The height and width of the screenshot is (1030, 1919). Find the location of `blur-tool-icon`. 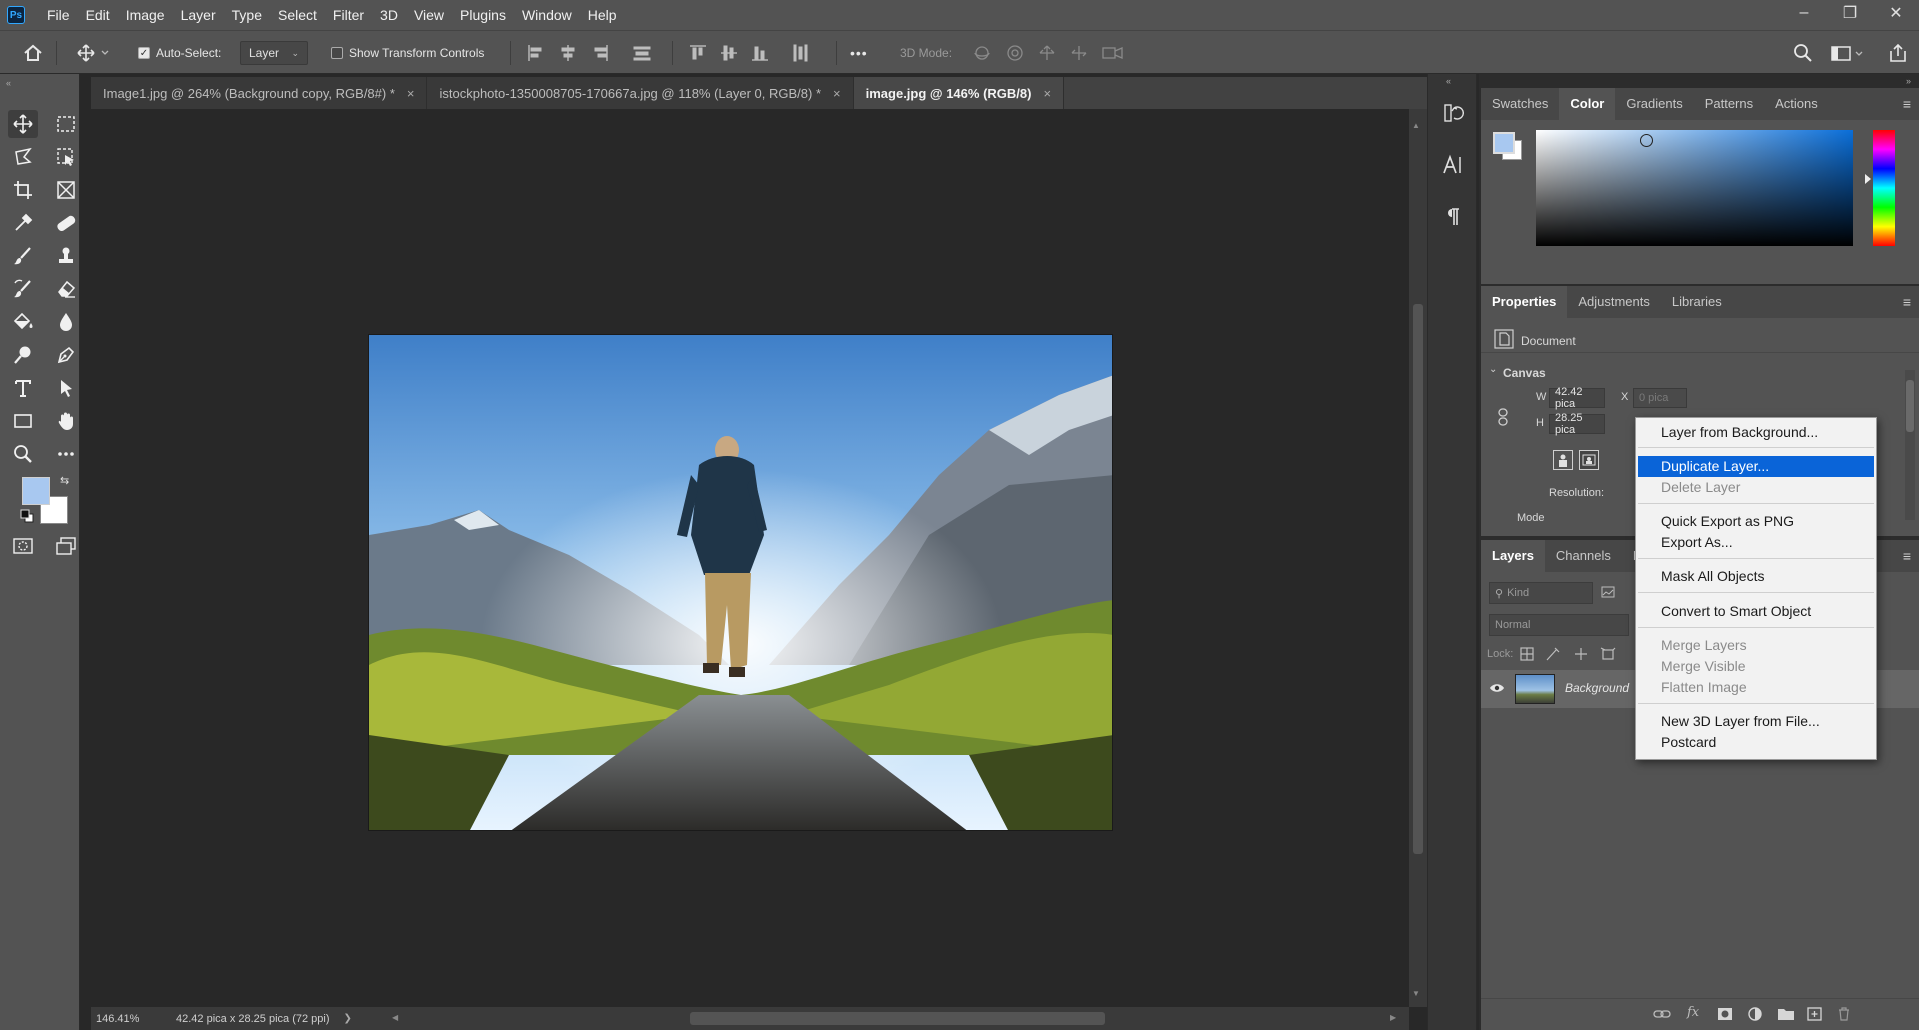

blur-tool-icon is located at coordinates (66, 322).